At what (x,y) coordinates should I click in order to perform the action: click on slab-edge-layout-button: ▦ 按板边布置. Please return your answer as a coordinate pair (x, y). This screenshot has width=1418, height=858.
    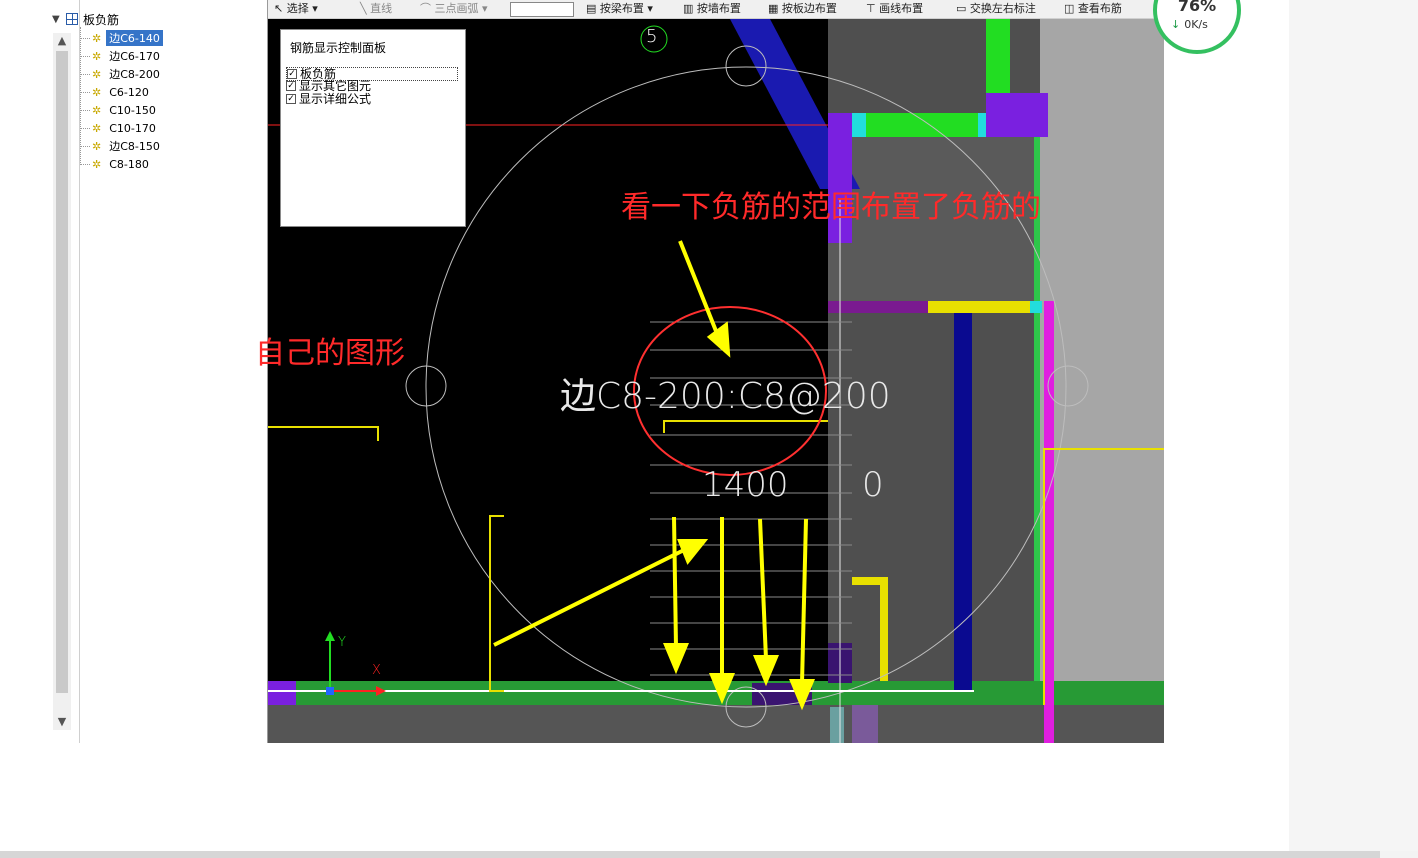
    Looking at the image, I should click on (802, 9).